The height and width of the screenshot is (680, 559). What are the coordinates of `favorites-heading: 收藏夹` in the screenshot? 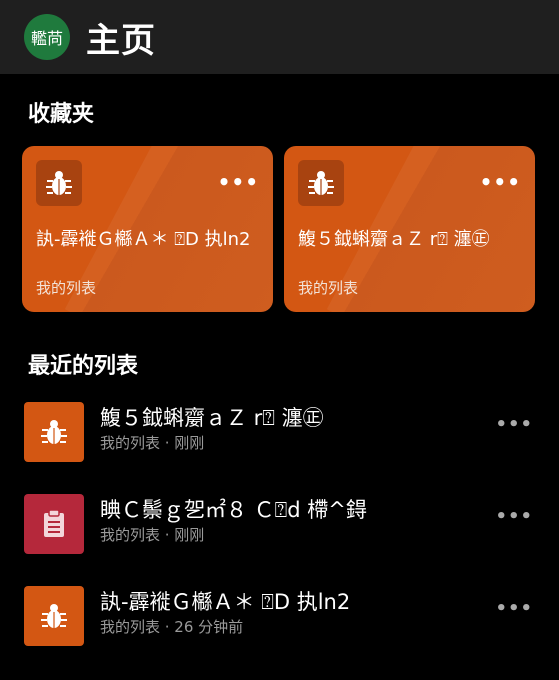 It's located at (61, 114).